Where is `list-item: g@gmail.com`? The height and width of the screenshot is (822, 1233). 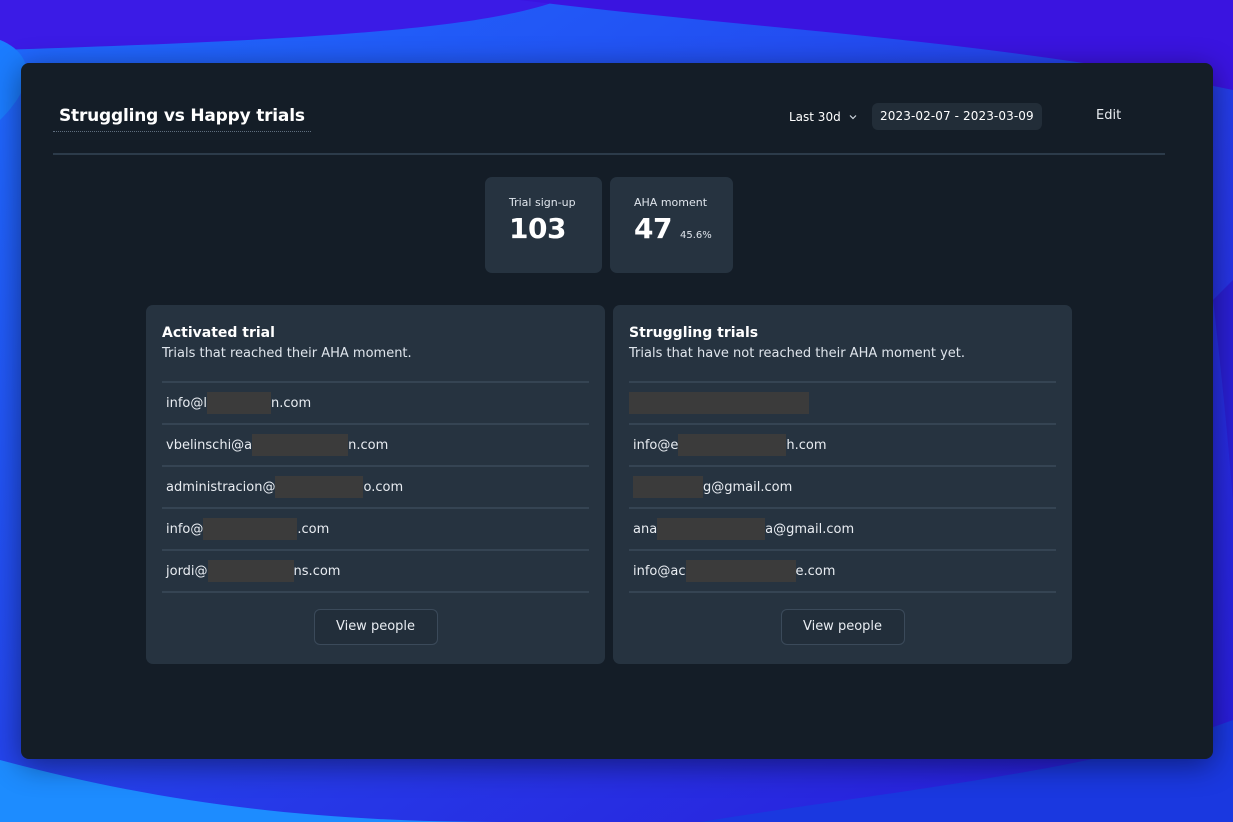 list-item: g@gmail.com is located at coordinates (842, 488).